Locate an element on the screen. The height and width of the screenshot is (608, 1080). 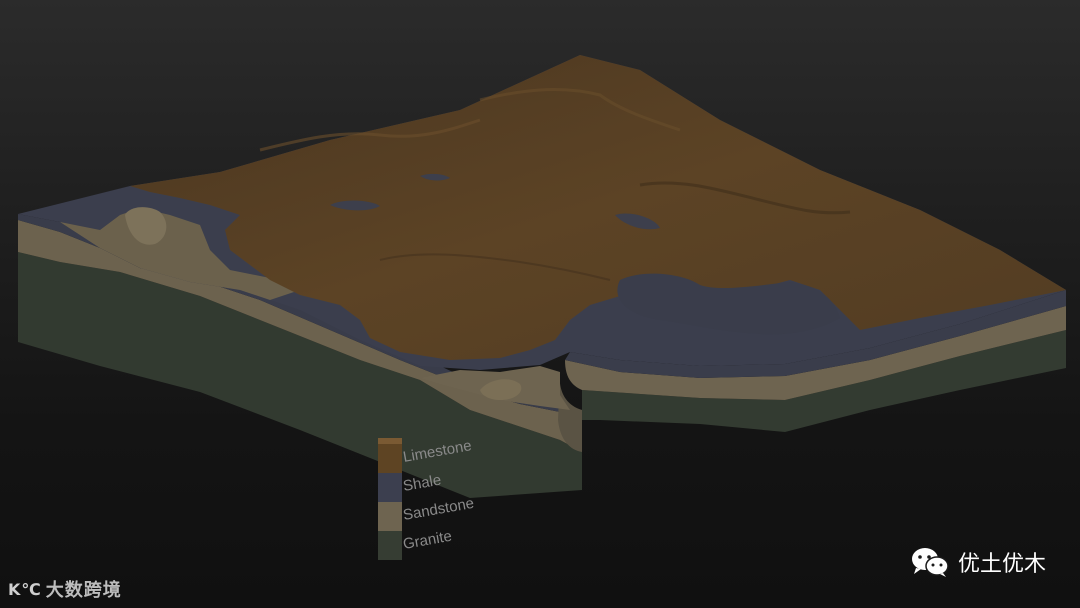
legend-label-sandstone: Sandstone is located at coordinates (439, 509).